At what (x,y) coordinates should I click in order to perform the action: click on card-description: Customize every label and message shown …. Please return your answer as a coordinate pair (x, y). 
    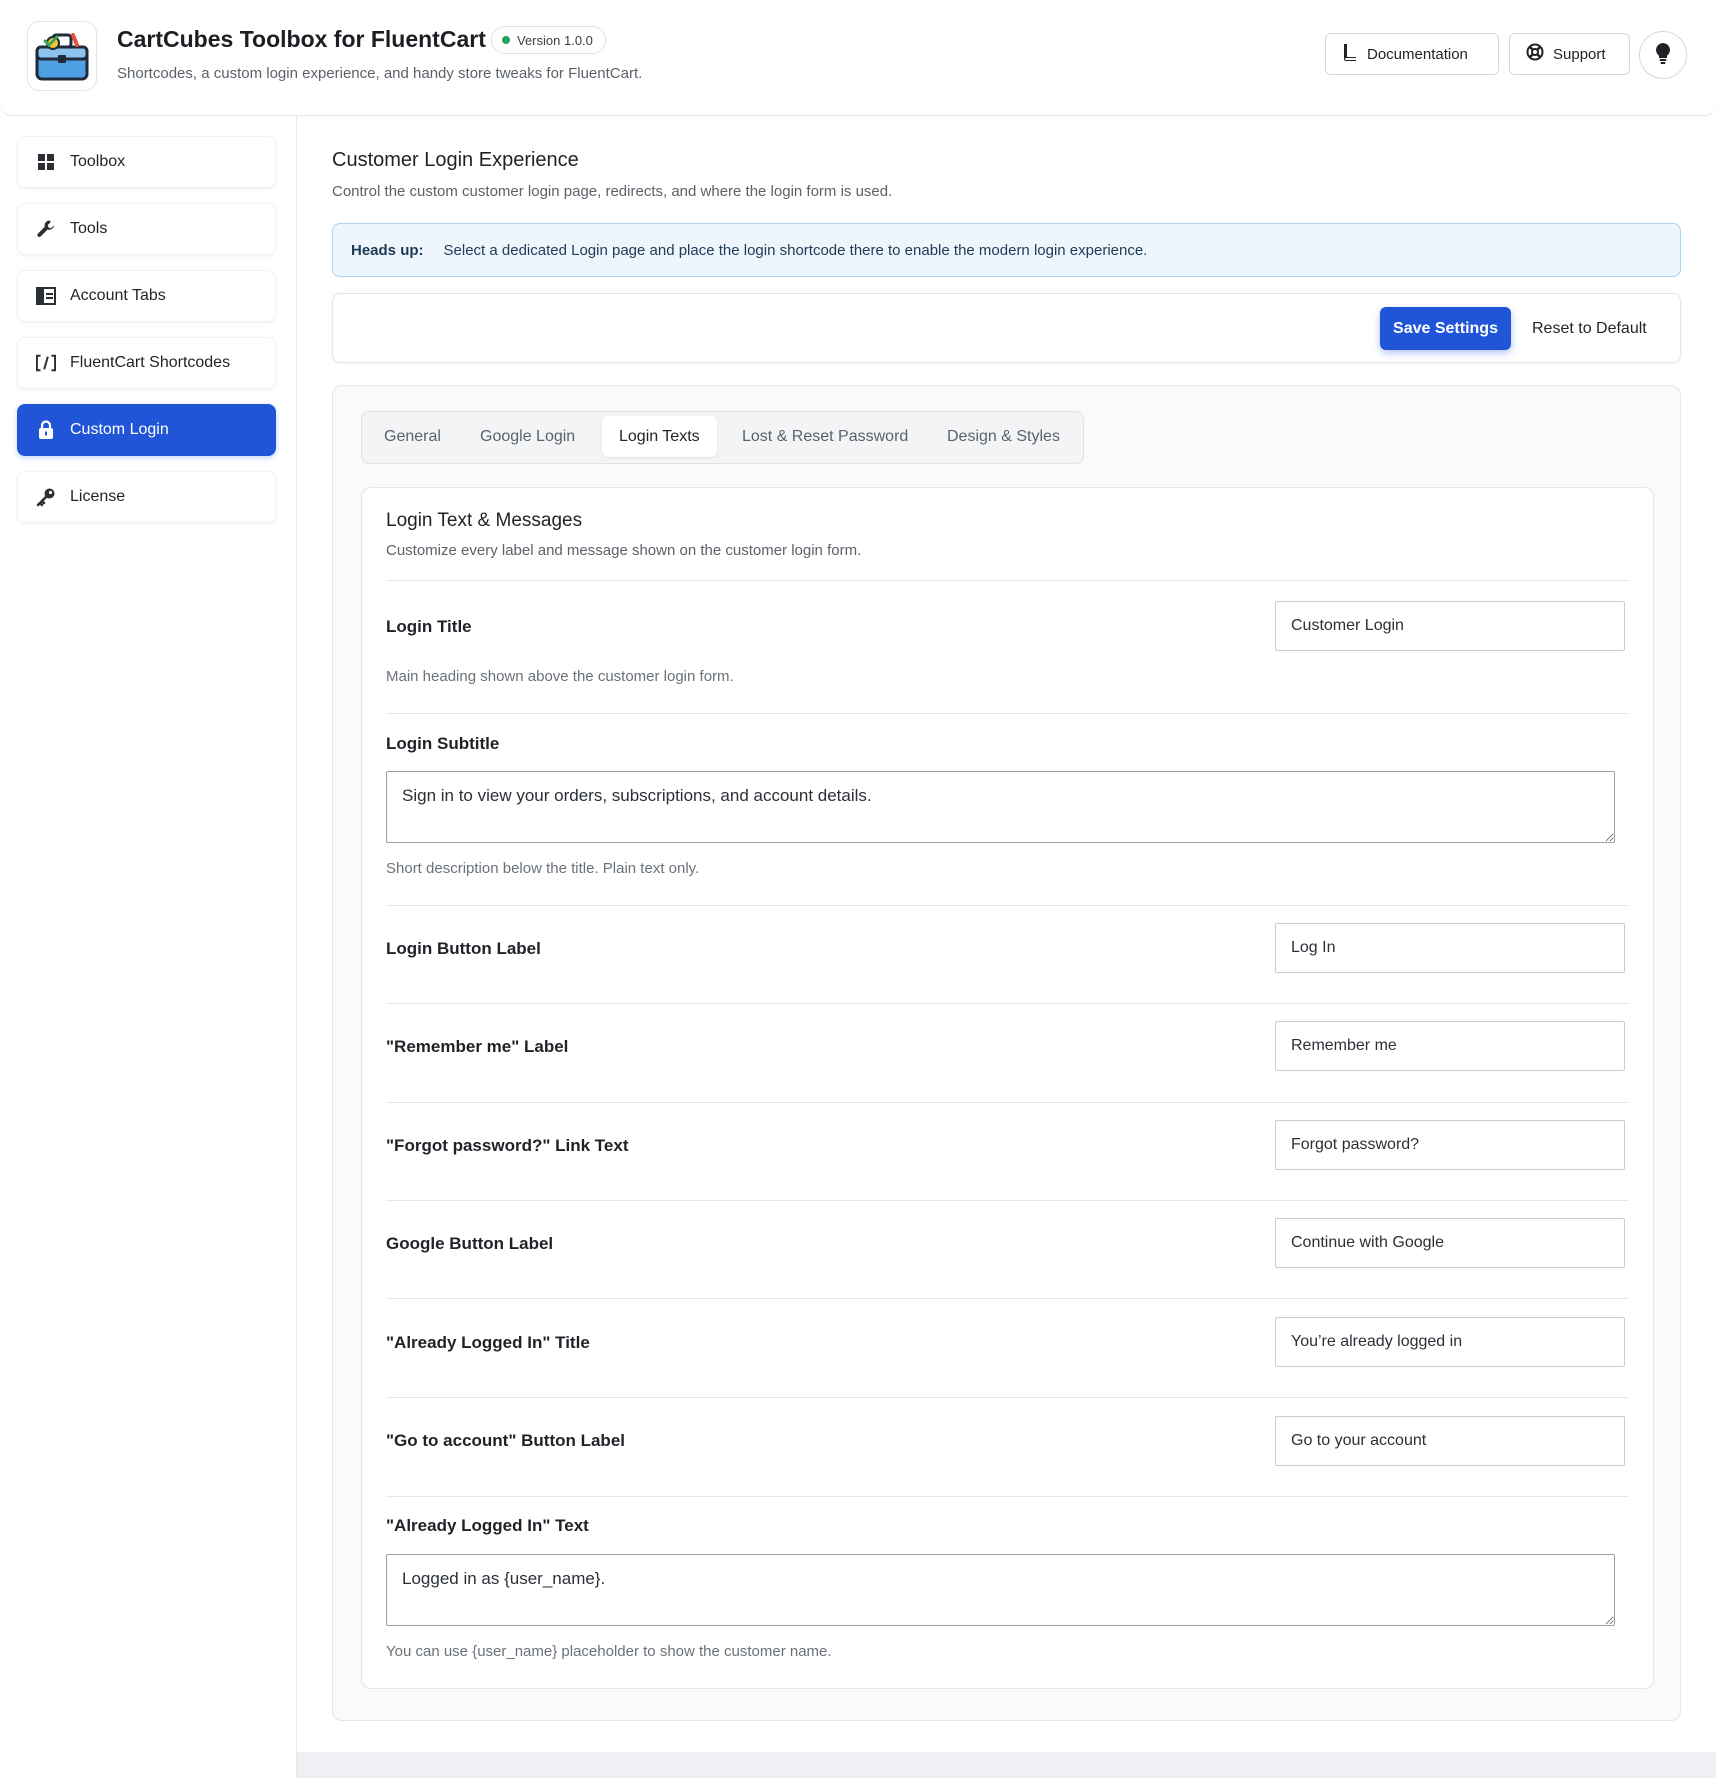
    Looking at the image, I should click on (624, 550).